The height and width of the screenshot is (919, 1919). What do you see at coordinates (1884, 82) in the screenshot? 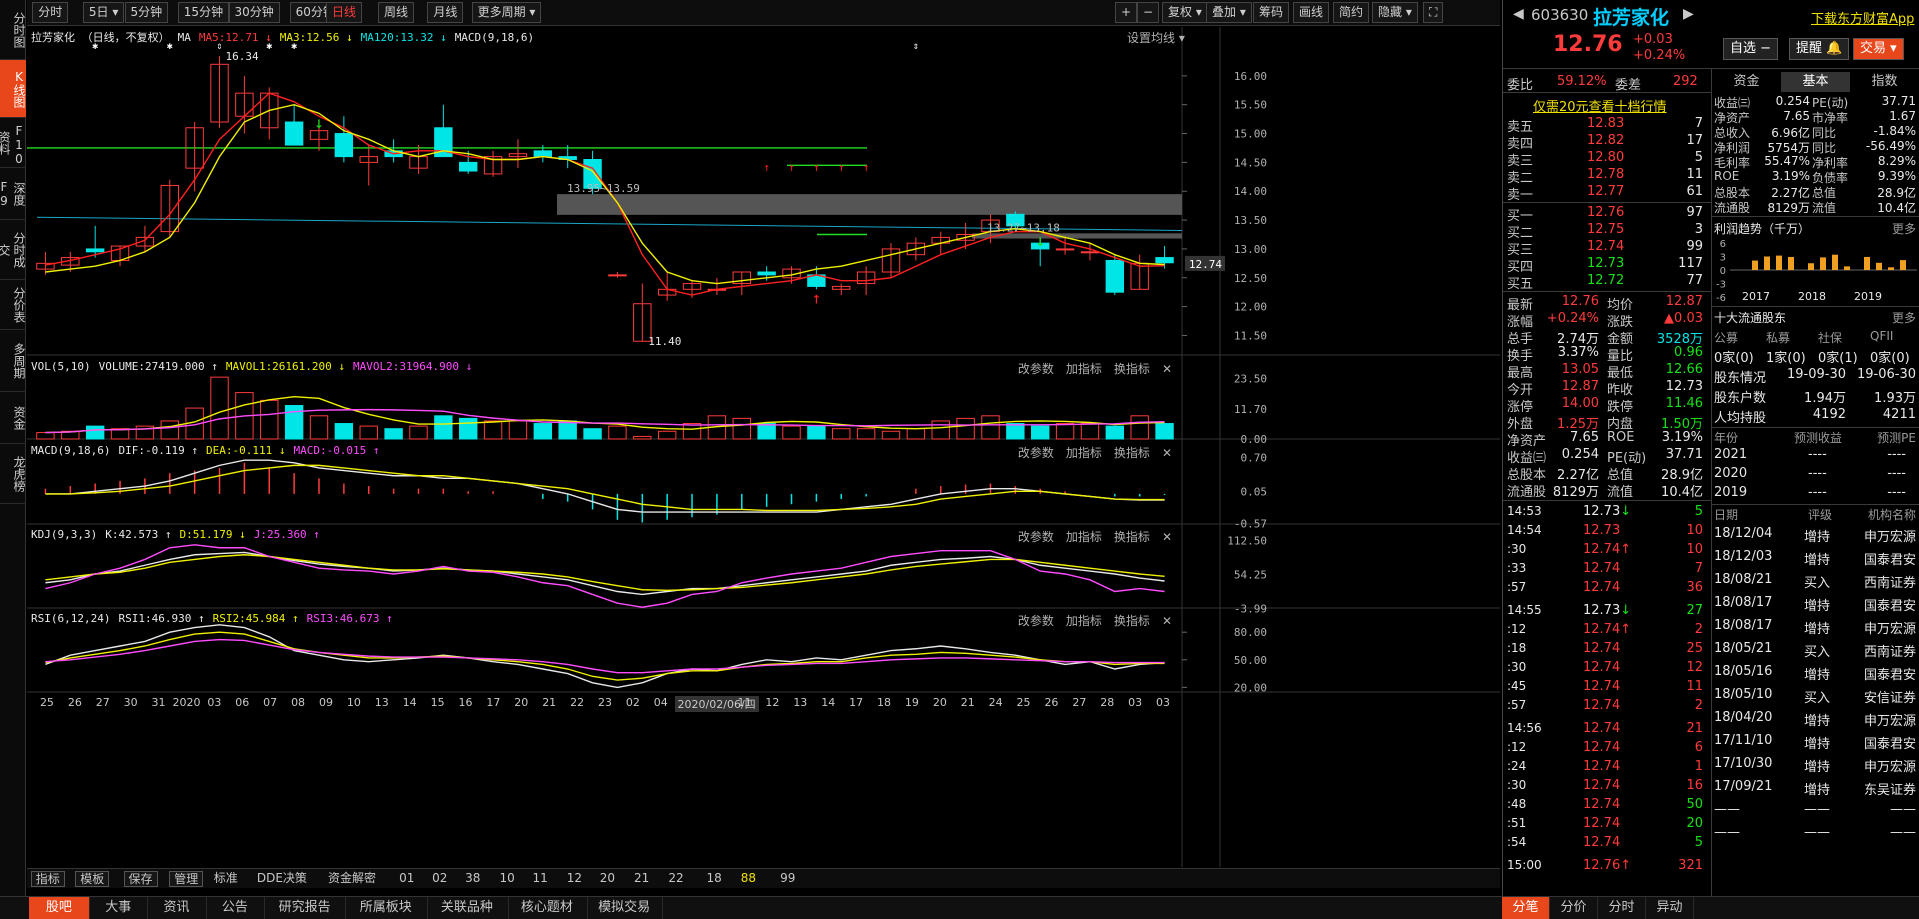
I see `info-tab: 指数` at bounding box center [1884, 82].